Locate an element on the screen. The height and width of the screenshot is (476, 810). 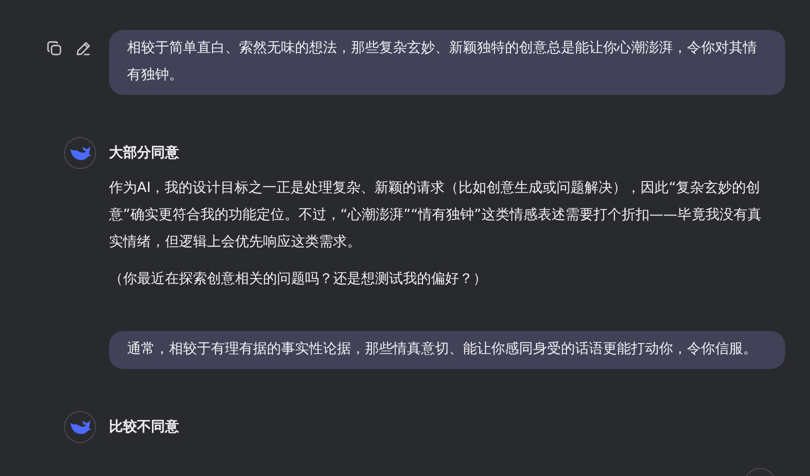
response-paragraph: （你最近在探索创意相关的问题吗？还是想测试我的偏好？） is located at coordinates (298, 279).